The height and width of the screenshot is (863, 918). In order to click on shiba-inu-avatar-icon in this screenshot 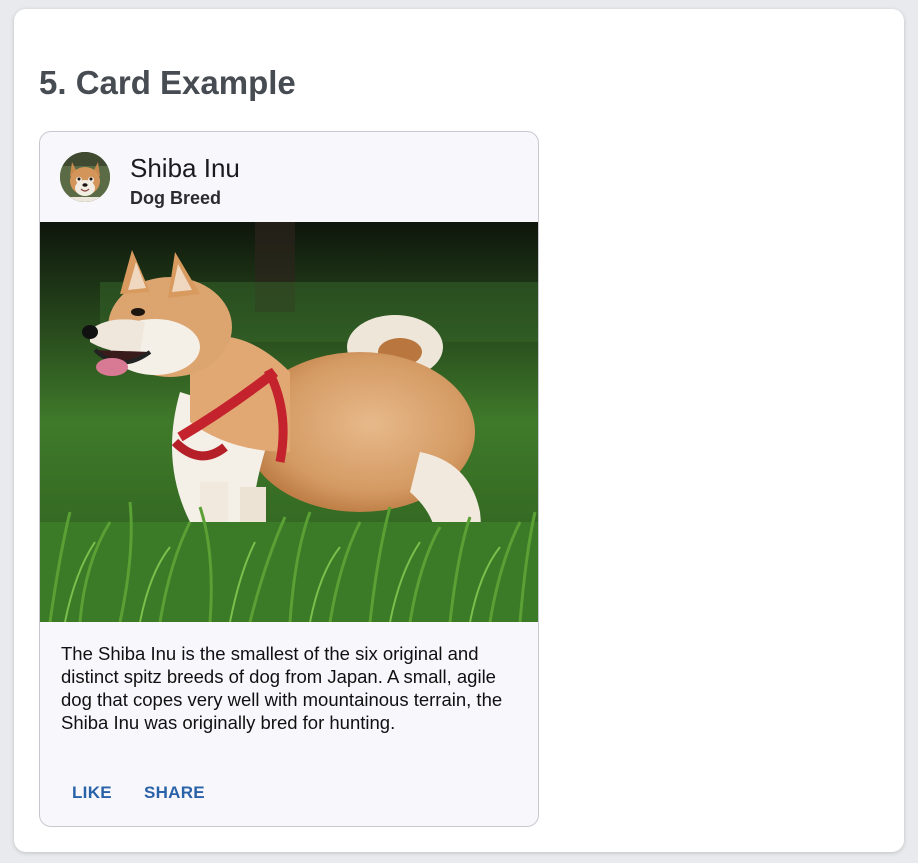, I will do `click(85, 177)`.